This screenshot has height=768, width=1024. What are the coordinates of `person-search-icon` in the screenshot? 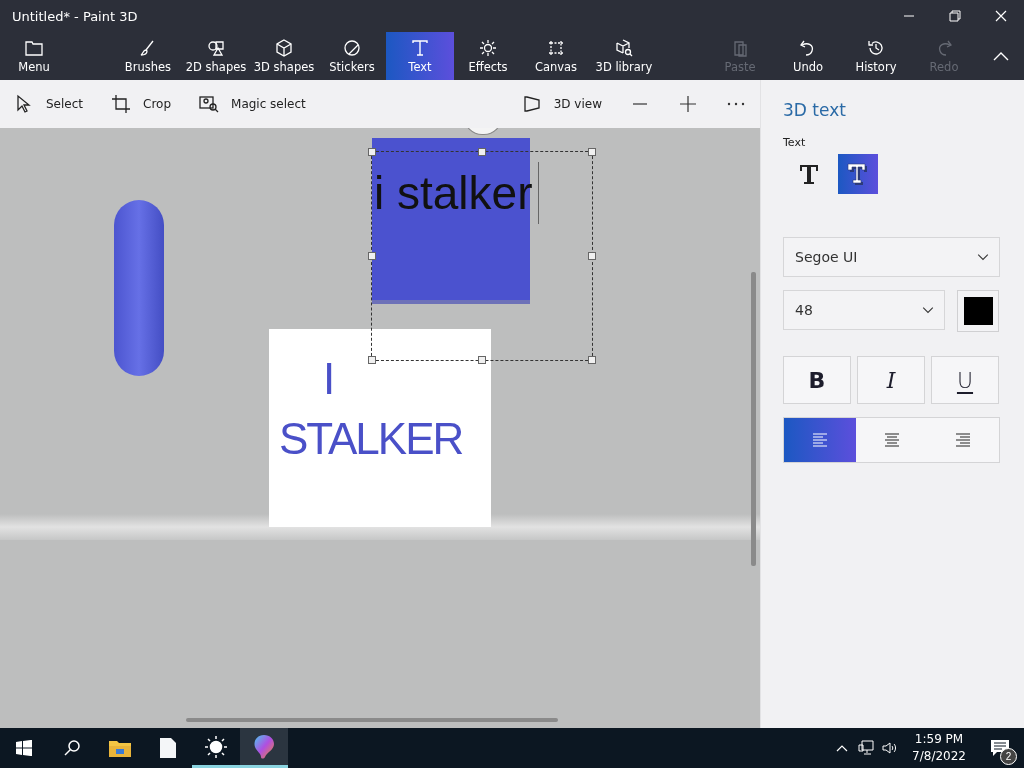 It's located at (209, 104).